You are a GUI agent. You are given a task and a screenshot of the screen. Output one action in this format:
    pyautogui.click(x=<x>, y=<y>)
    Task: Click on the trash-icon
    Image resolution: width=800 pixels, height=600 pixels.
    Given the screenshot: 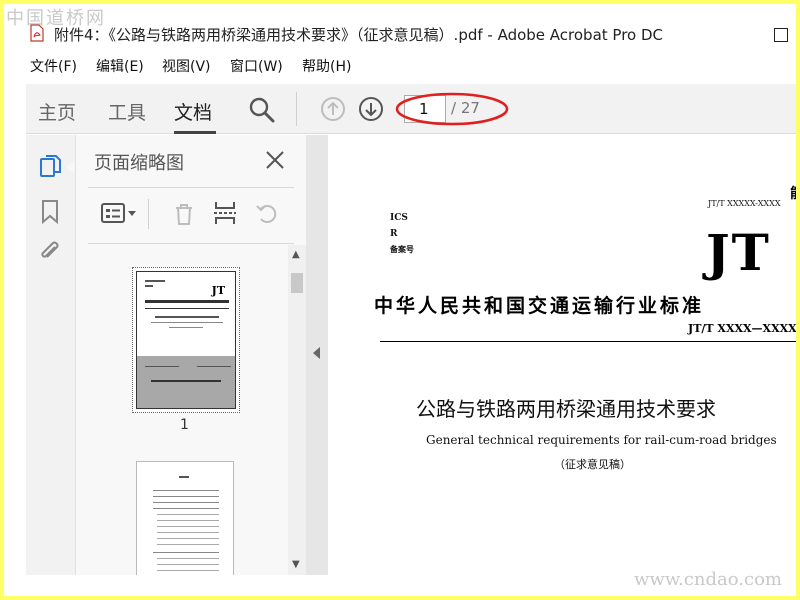 What is the action you would take?
    pyautogui.click(x=184, y=214)
    